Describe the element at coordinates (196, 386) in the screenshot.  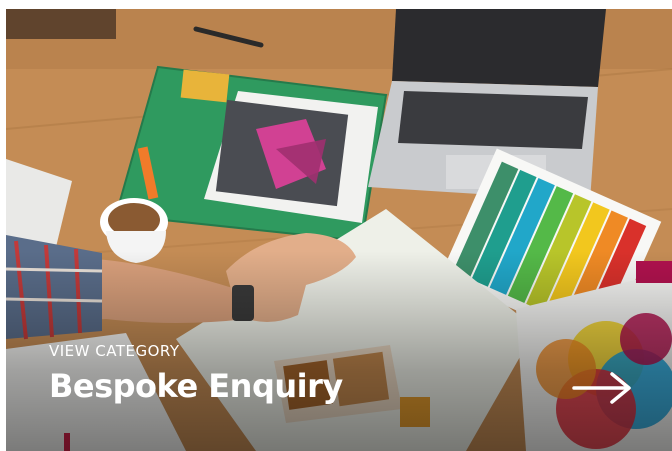
I see `category-title: Bespoke Enquiry` at that location.